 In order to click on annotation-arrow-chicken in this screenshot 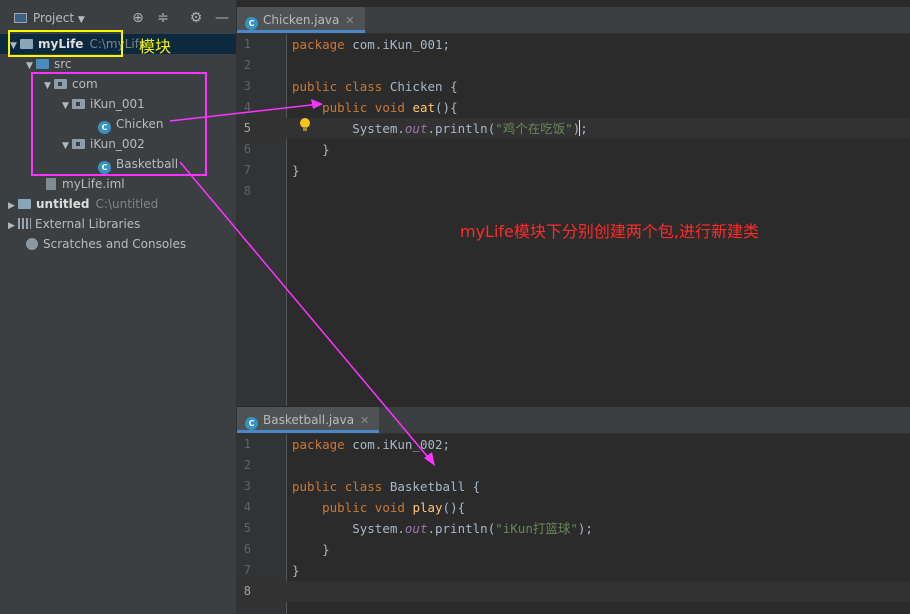, I will do `click(245, 112)`.